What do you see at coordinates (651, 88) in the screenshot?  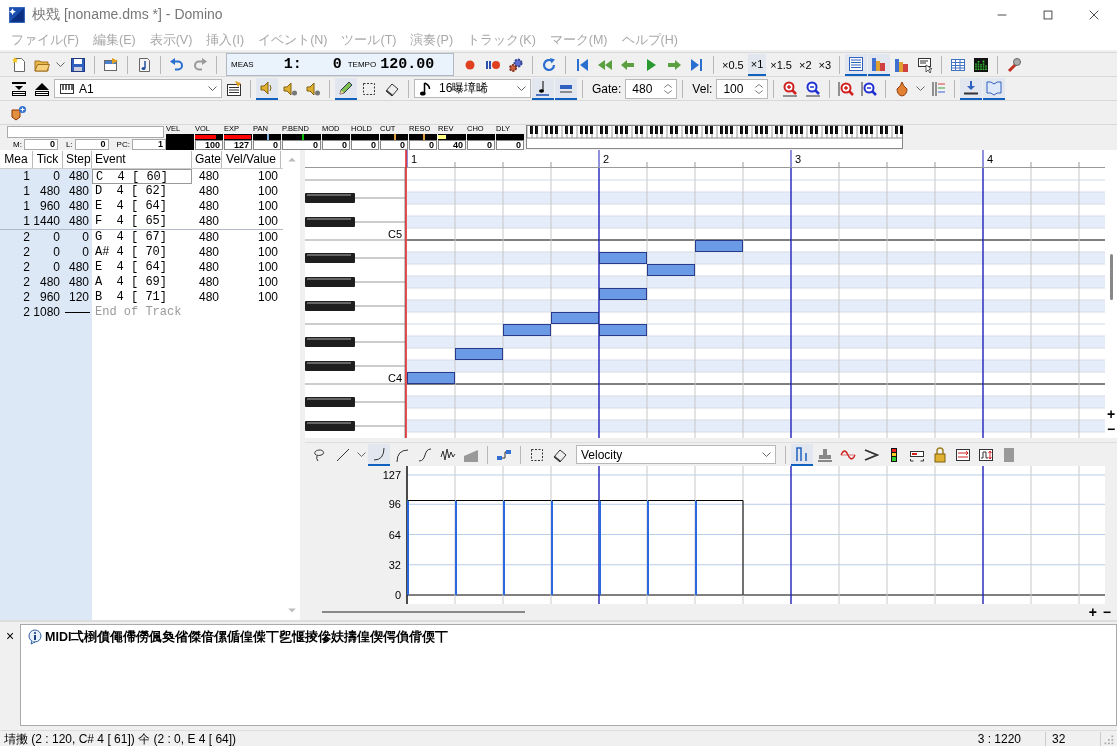 I see `spin-field: 480` at bounding box center [651, 88].